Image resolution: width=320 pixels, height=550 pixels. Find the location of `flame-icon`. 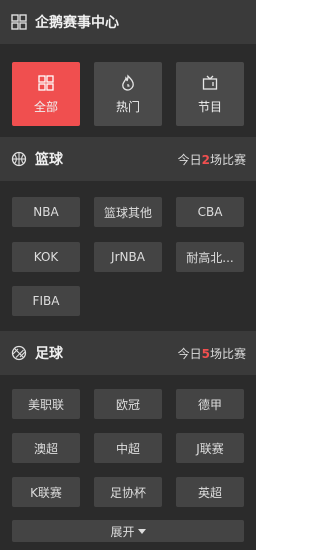

flame-icon is located at coordinates (128, 82).